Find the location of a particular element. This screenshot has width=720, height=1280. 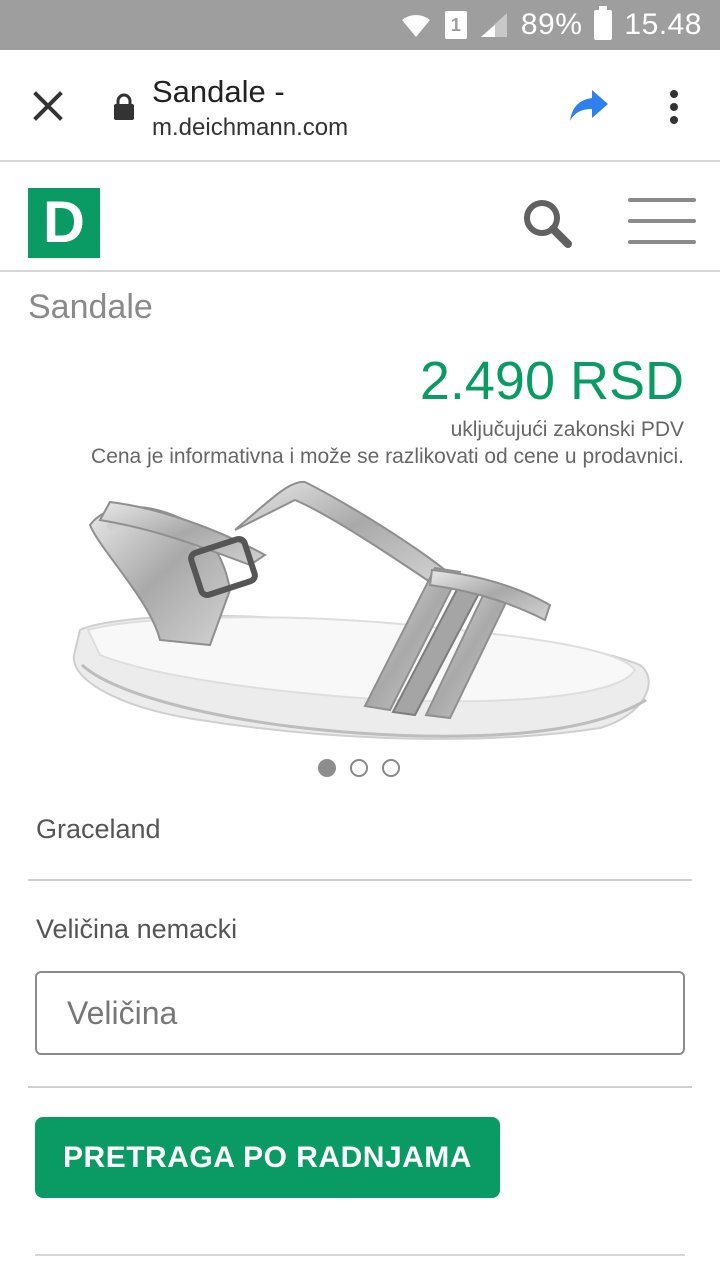

size-label: Veličina nemacki is located at coordinates (137, 929).